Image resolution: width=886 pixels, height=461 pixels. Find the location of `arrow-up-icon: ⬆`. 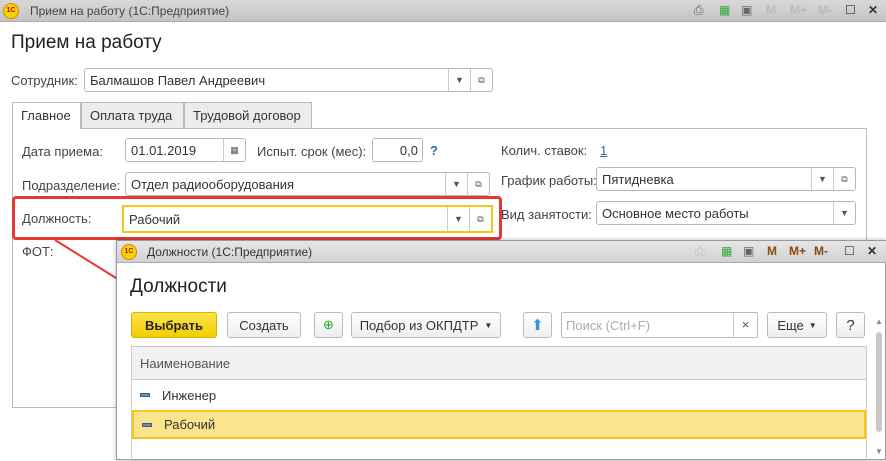

arrow-up-icon: ⬆ is located at coordinates (537, 325).